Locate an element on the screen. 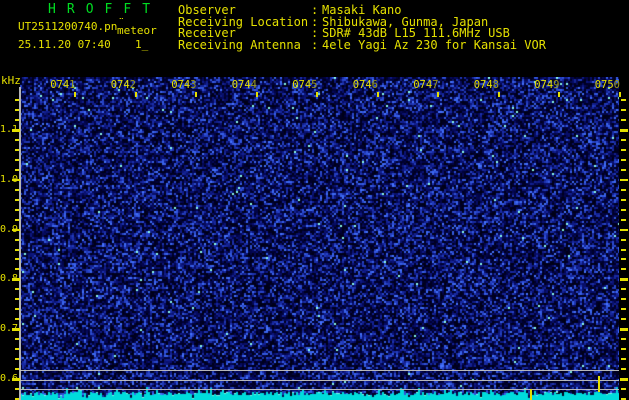 The height and width of the screenshot is (400, 629). time-label-last-digit: 7 is located at coordinates (435, 85).